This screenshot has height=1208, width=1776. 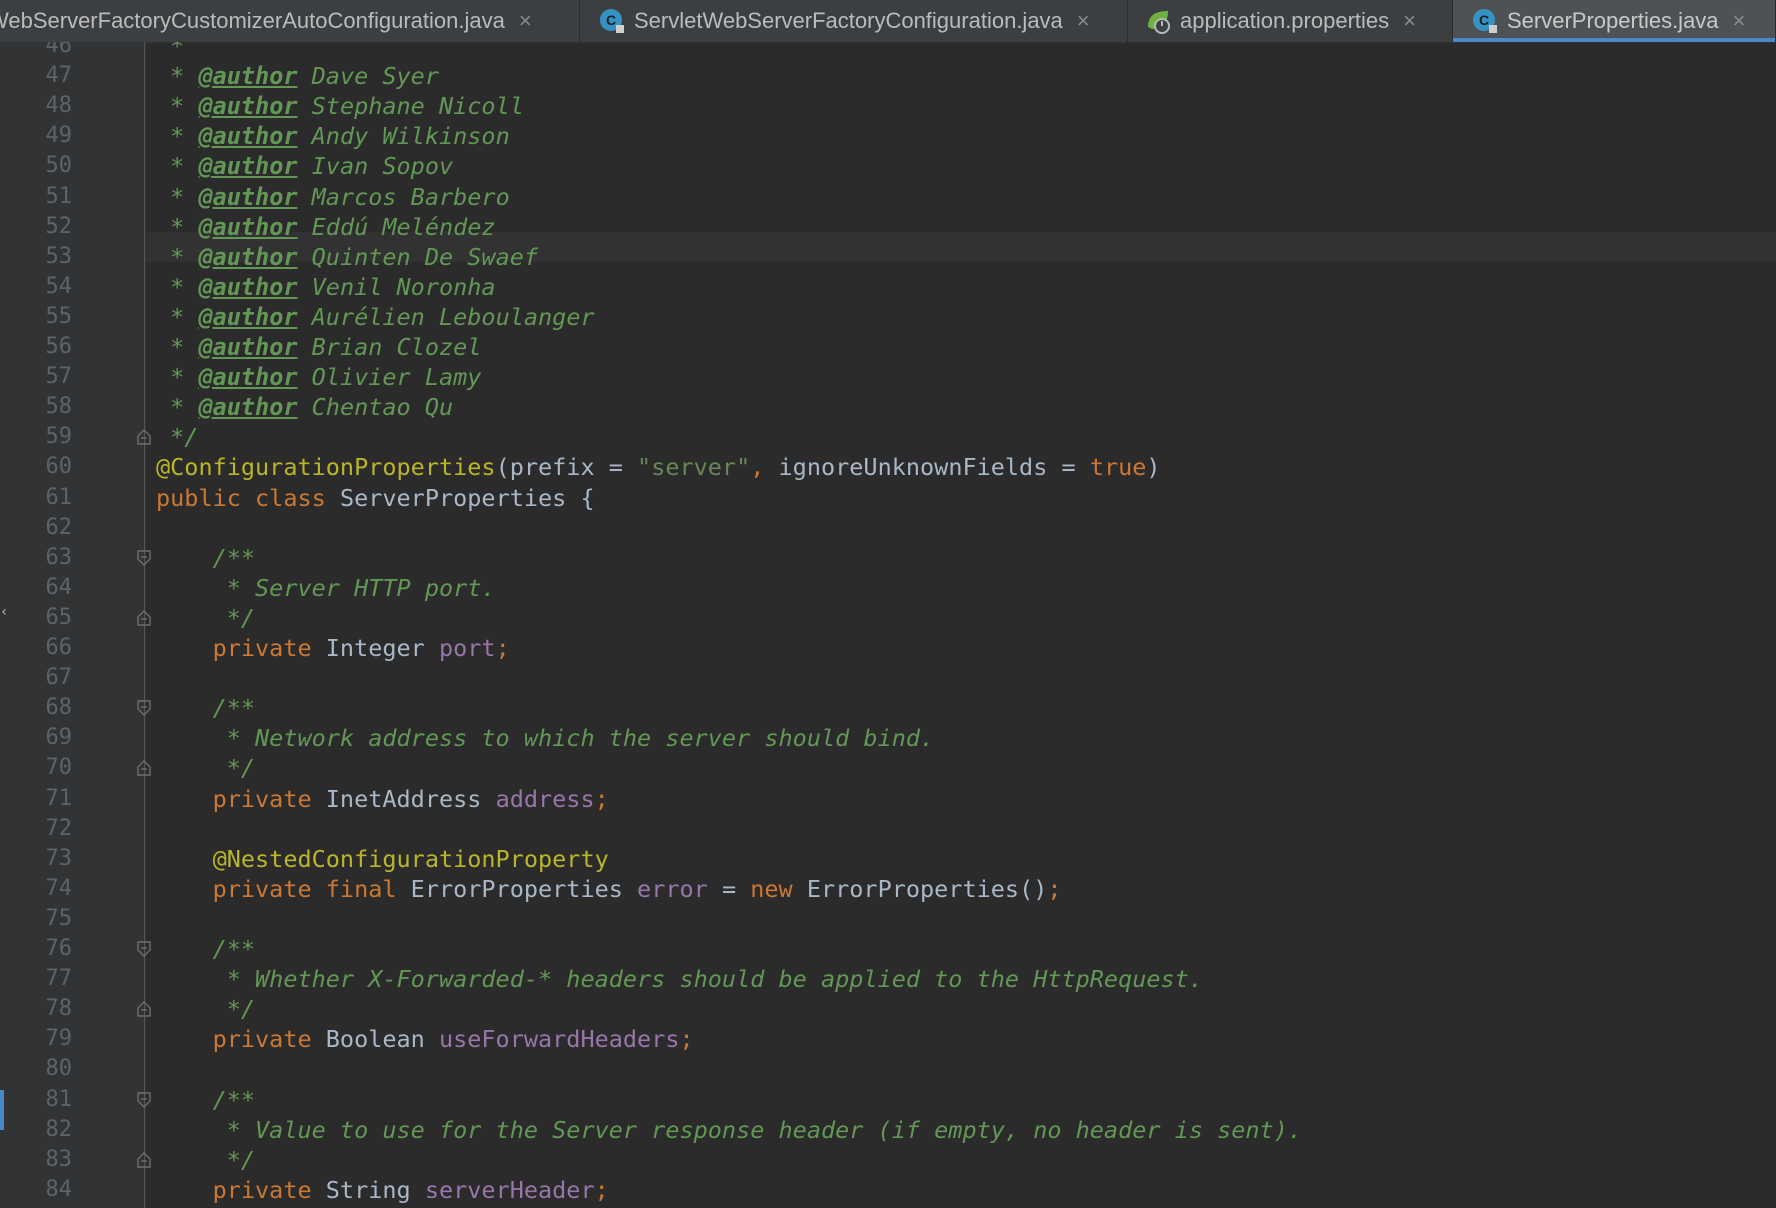 What do you see at coordinates (396, 226) in the screenshot?
I see `code-token: Eddú Meléndez` at bounding box center [396, 226].